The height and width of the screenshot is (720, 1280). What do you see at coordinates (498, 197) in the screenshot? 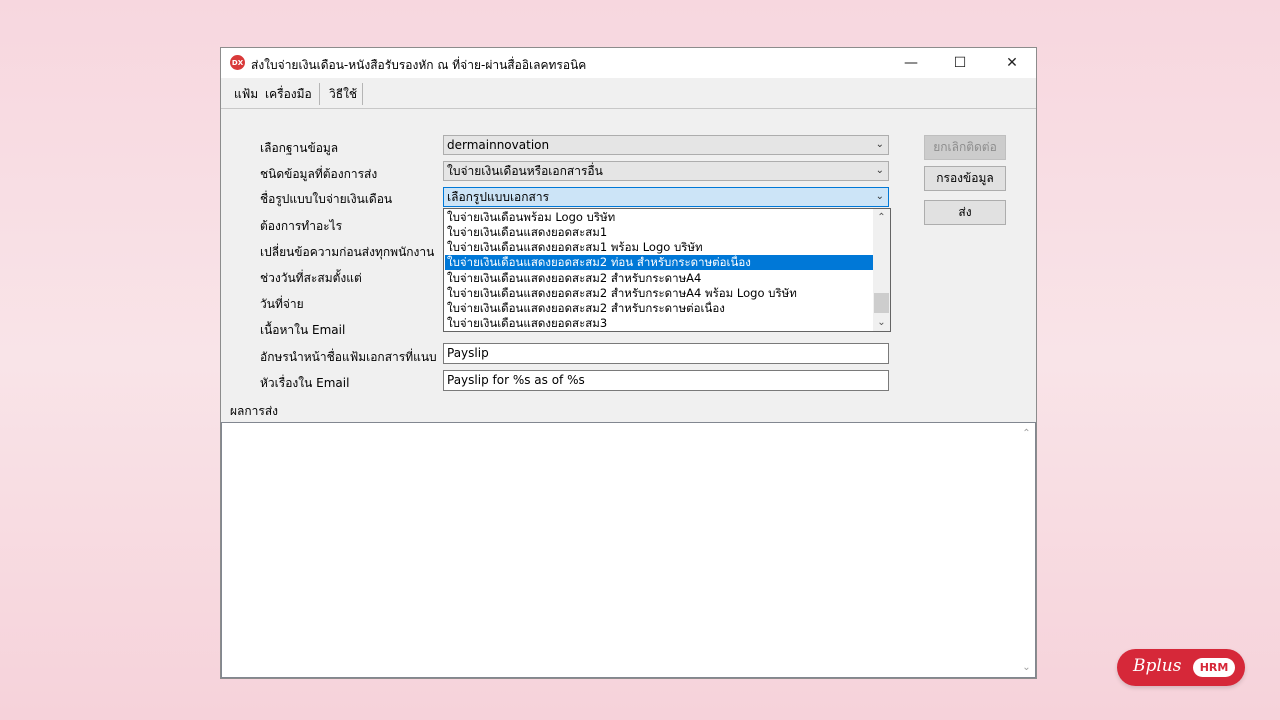
I see `template-select-value: เลือกรูปแบบเอกสาร` at bounding box center [498, 197].